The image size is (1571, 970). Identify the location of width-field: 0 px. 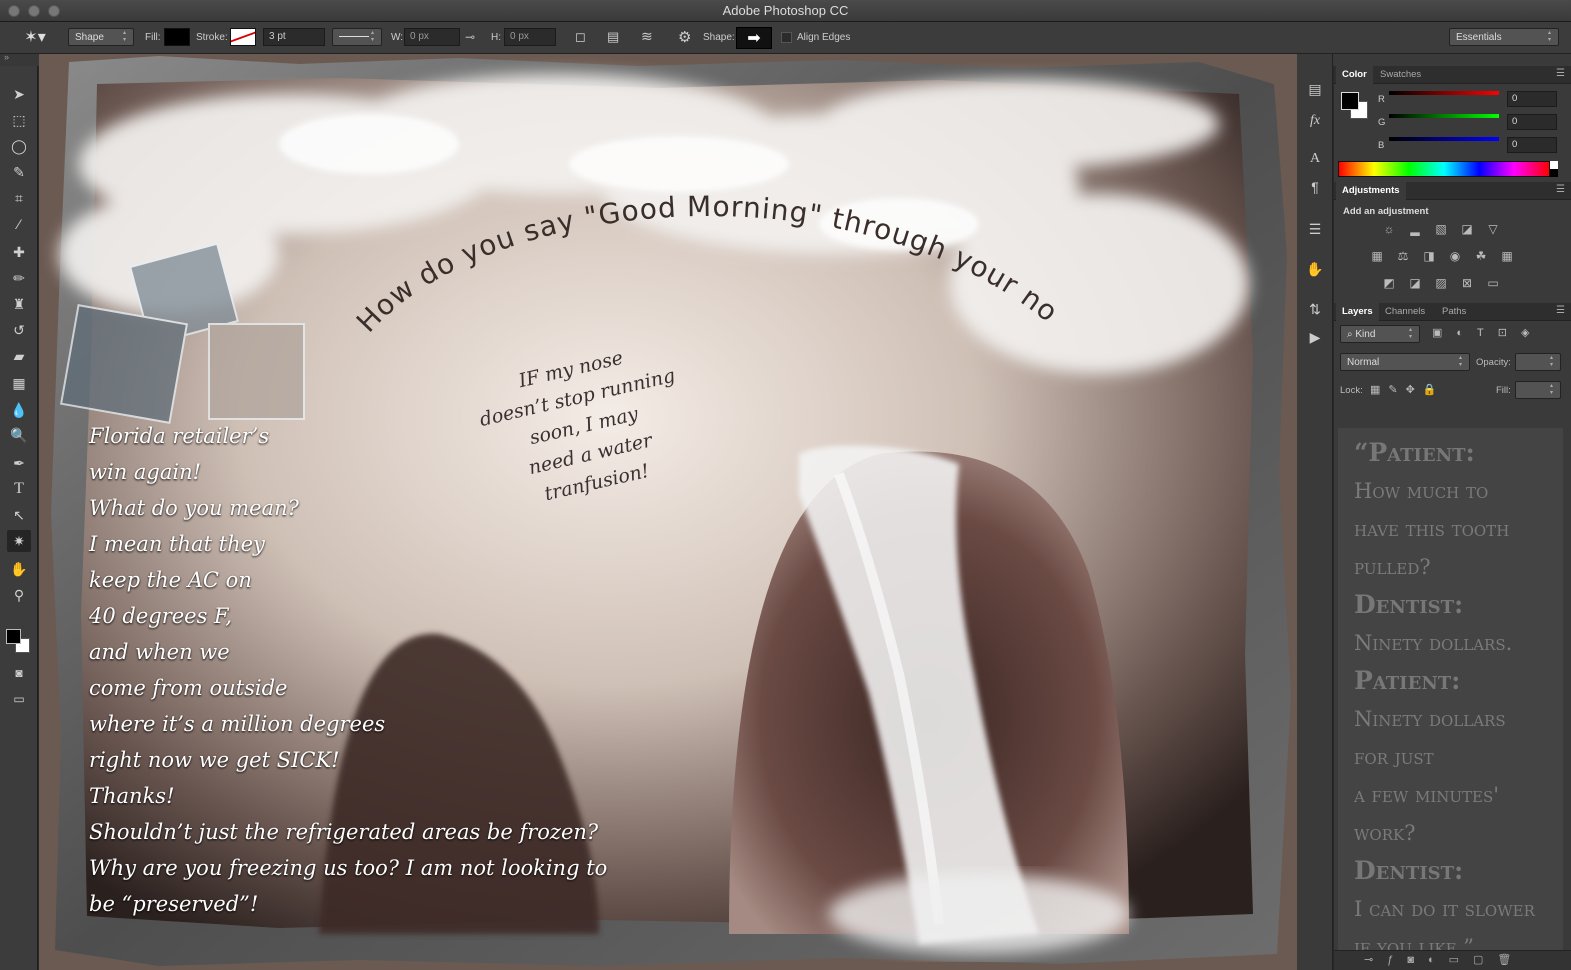
(432, 37).